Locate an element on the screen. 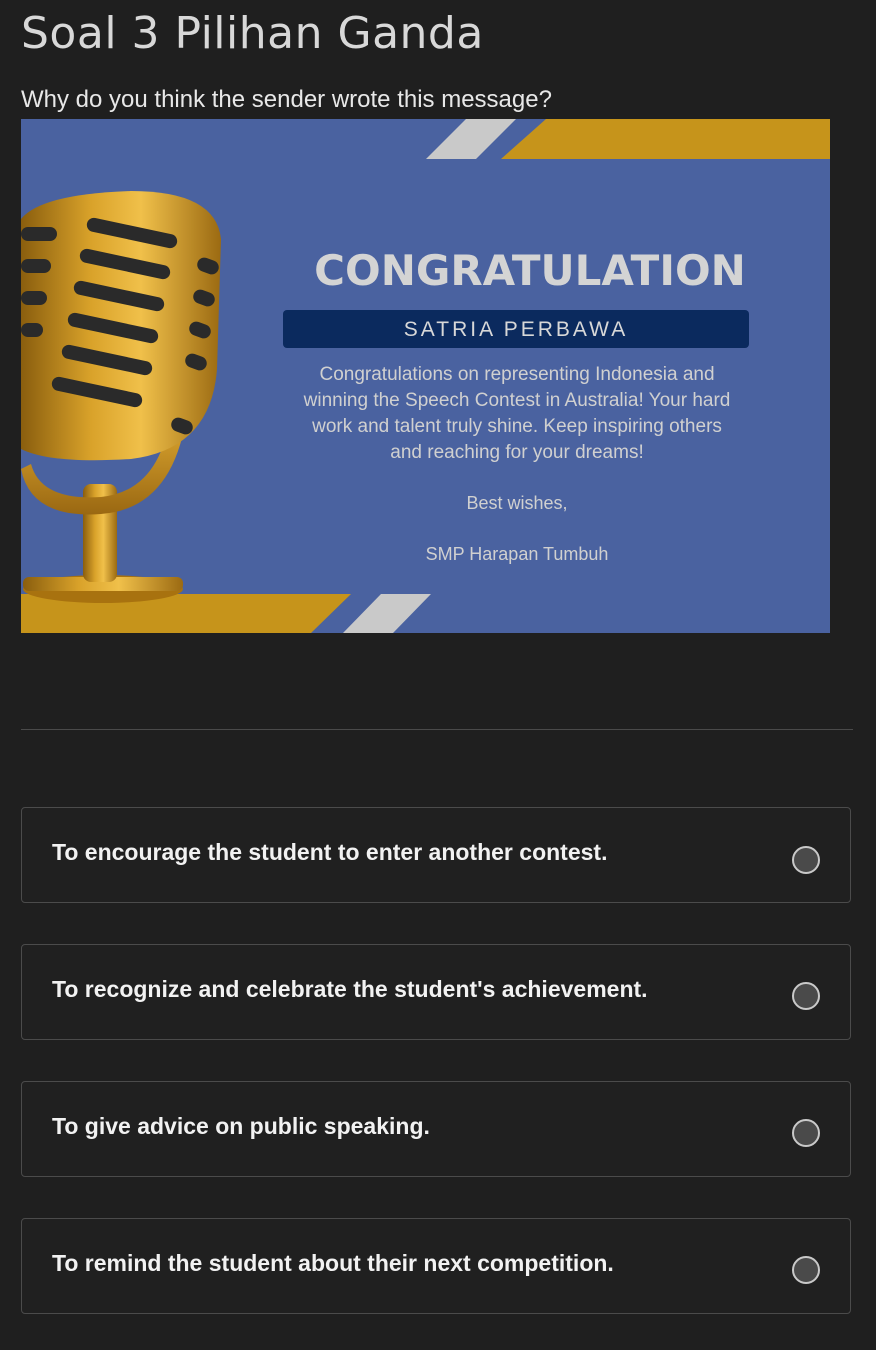 The width and height of the screenshot is (876, 1350). message-line: and reaching for your dreams! is located at coordinates (516, 452).